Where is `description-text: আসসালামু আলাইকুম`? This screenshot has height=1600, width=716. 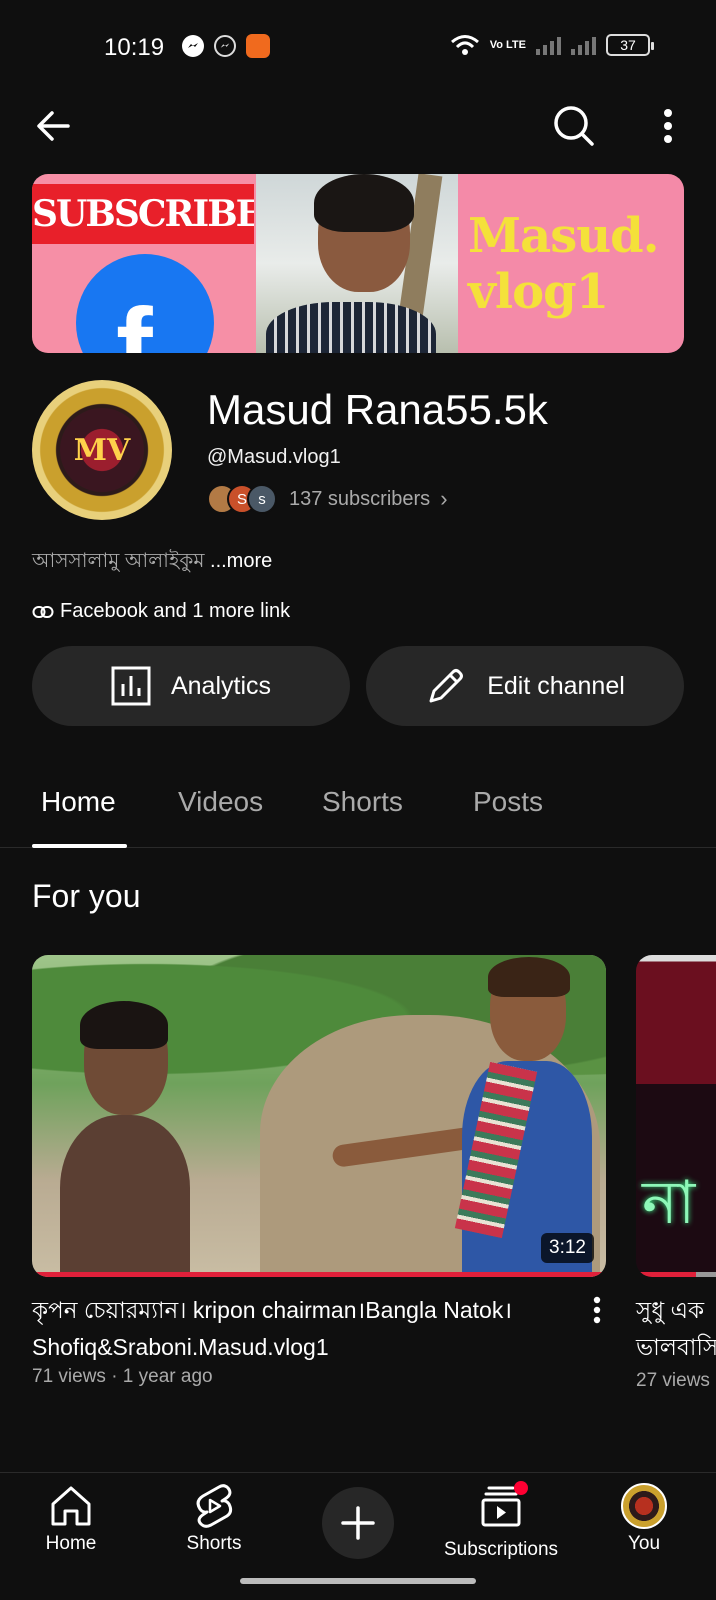
description-text: আসসালামু আলাইকুম is located at coordinates (118, 561).